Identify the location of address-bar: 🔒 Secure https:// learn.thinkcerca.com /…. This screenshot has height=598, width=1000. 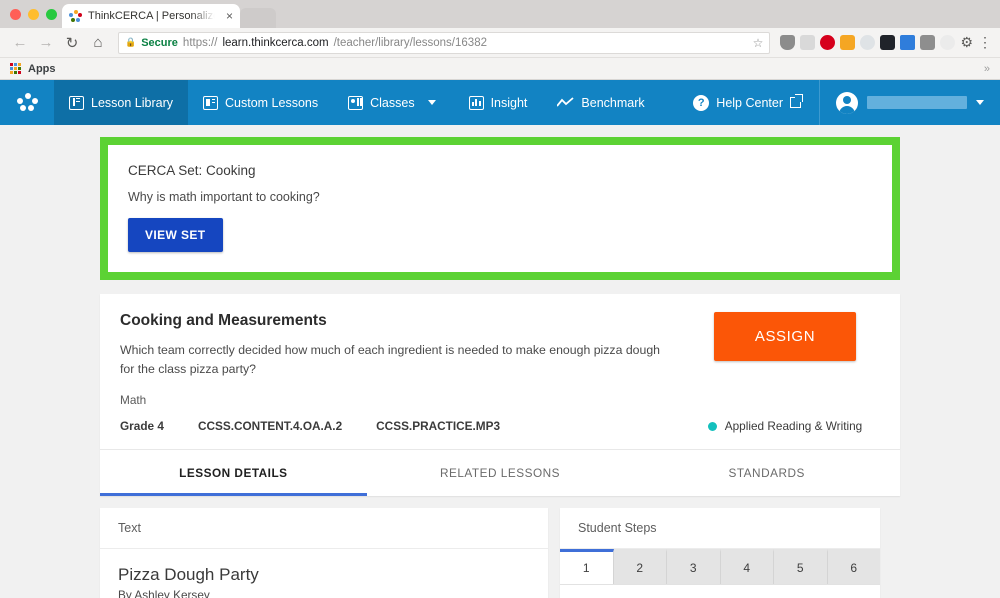
(444, 42).